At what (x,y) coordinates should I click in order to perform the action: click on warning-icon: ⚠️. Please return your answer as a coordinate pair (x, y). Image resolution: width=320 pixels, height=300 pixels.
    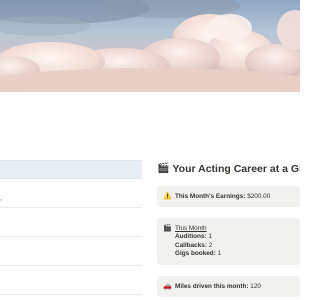
    Looking at the image, I should click on (167, 196).